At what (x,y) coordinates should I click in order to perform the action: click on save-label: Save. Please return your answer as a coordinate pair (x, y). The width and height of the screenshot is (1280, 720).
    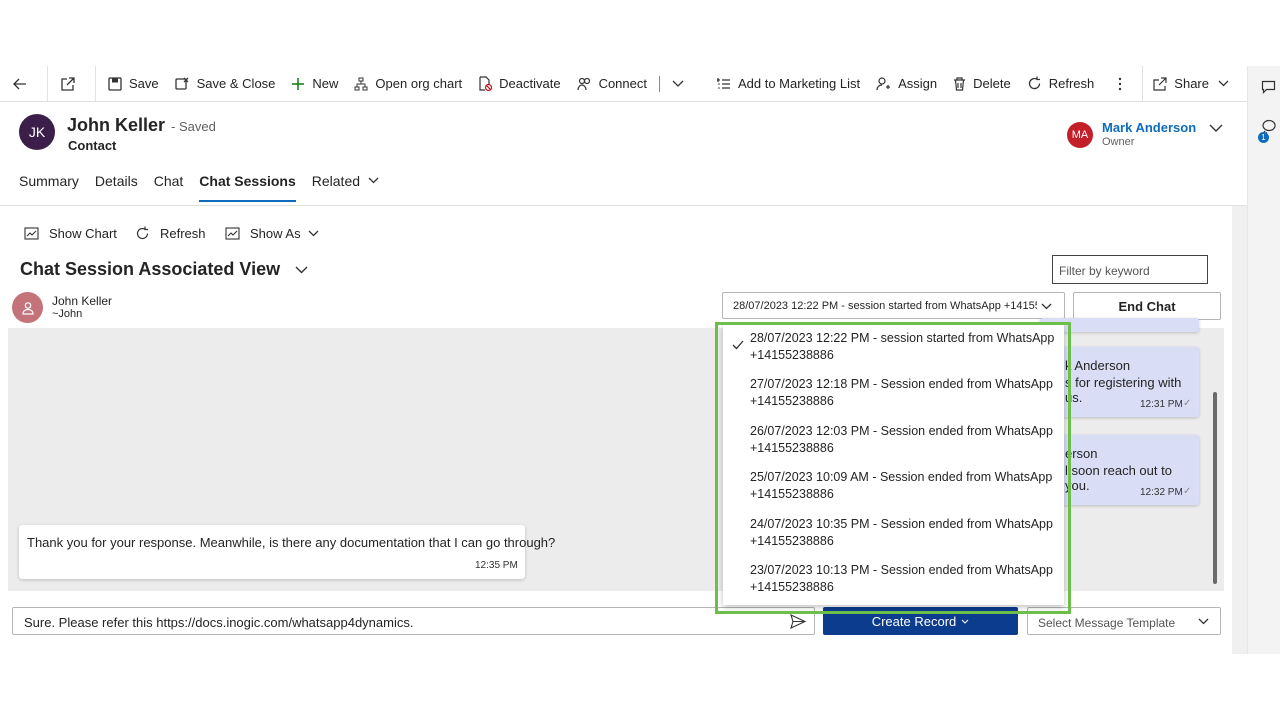
    Looking at the image, I should click on (144, 83).